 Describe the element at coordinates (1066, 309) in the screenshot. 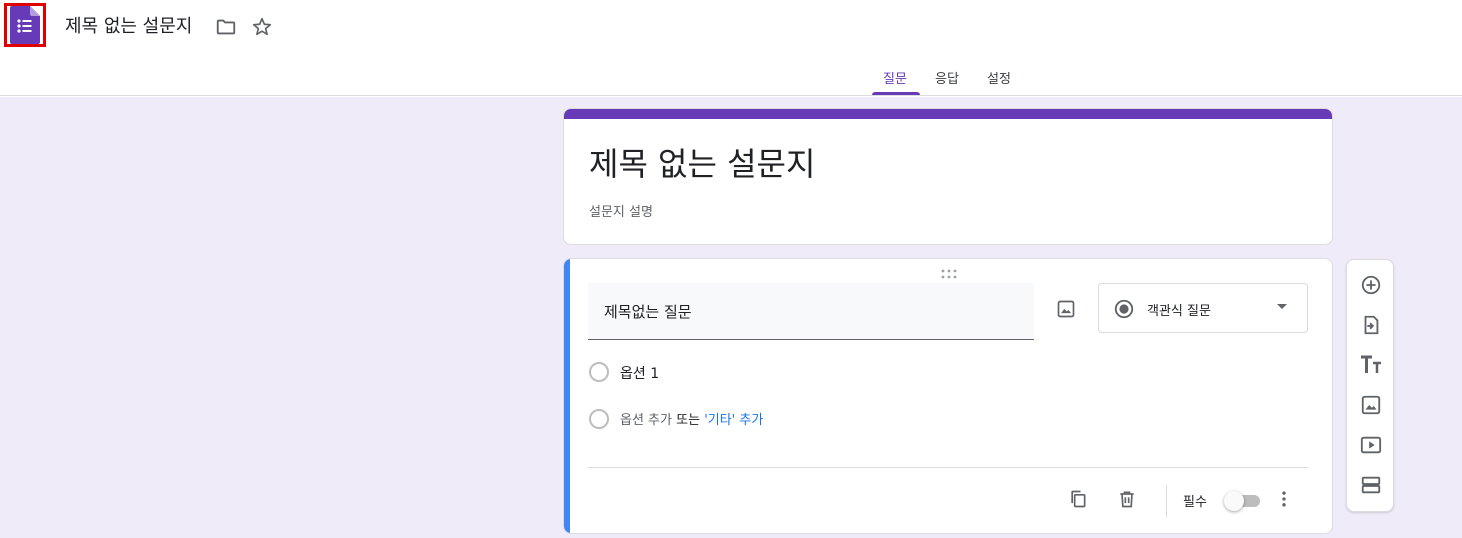

I see `image-icon` at that location.